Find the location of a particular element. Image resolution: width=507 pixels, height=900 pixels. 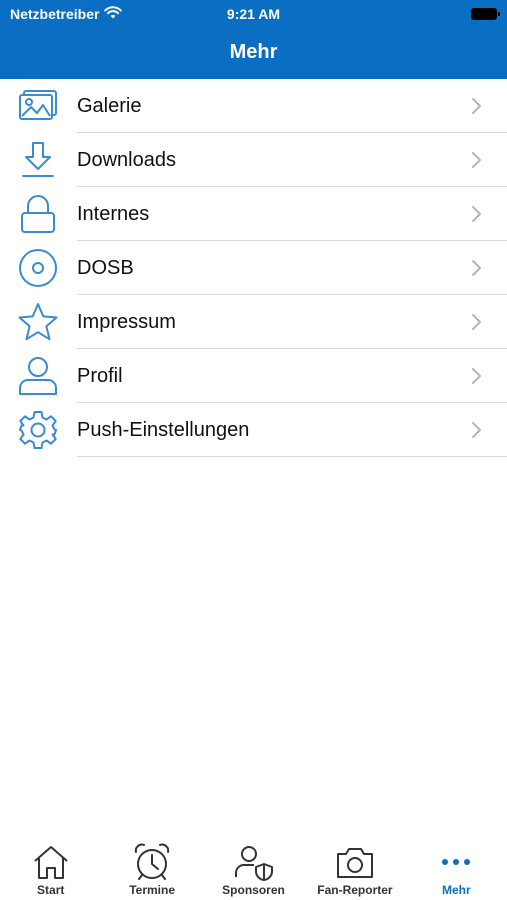

gallery-icon is located at coordinates (38, 106).